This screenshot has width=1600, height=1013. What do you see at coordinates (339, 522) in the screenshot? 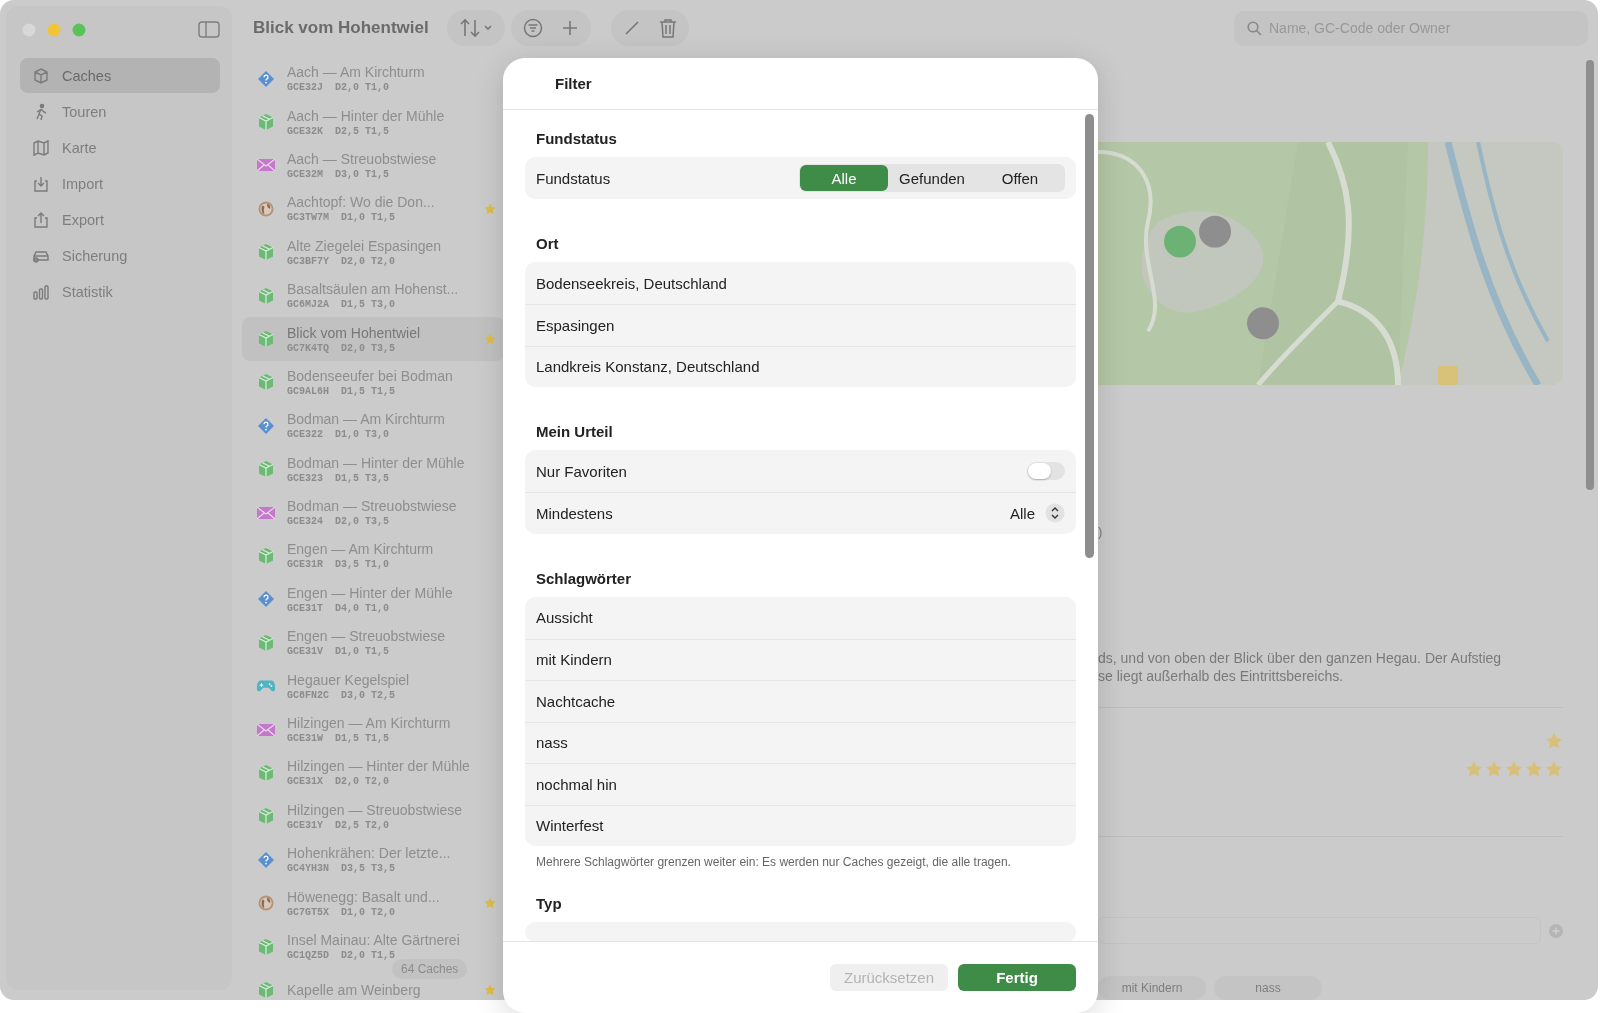
I see `cache-code: GCE324 D2,0 T3,5` at bounding box center [339, 522].